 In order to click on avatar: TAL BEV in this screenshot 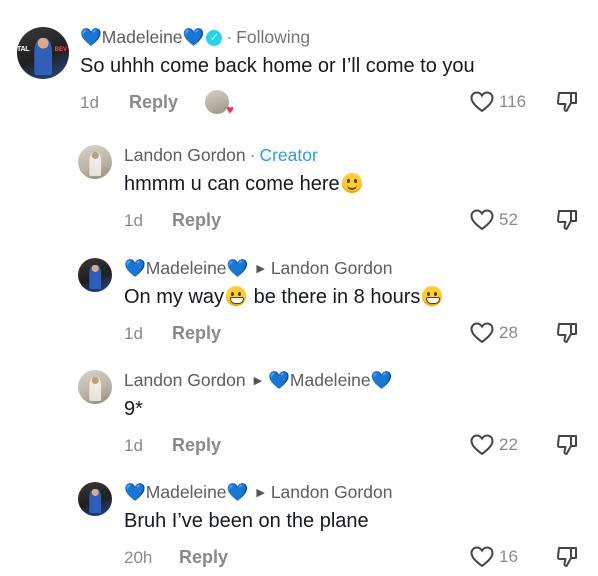, I will do `click(43, 53)`.